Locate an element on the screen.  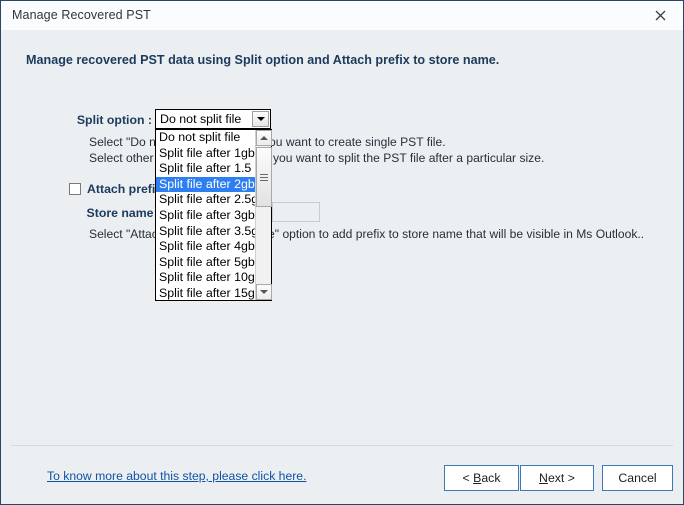
split-option-label: Split option : is located at coordinates (114, 120).